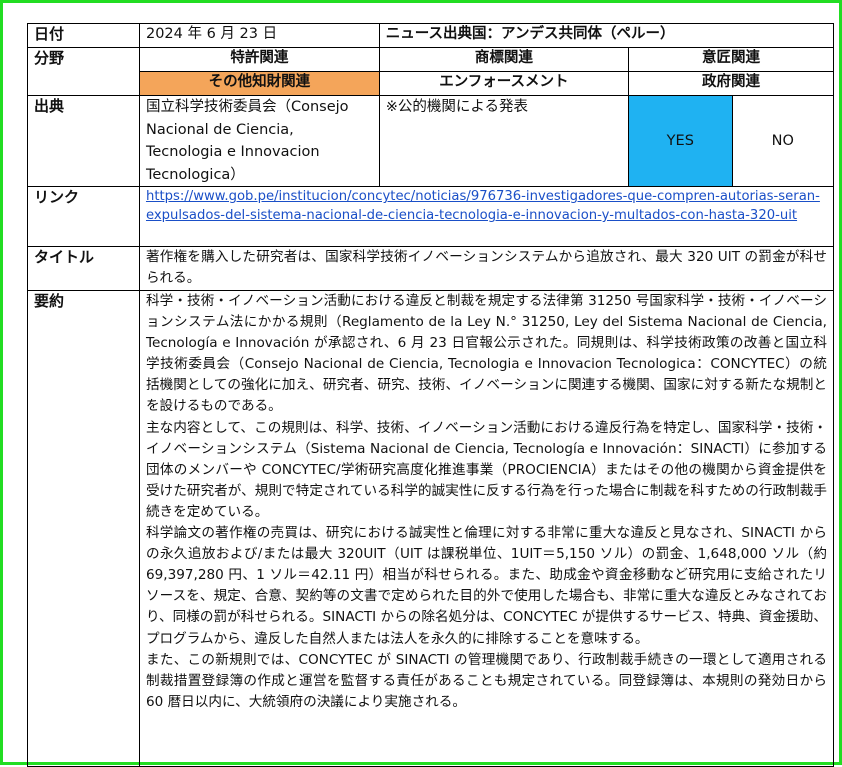 This screenshot has width=842, height=767. What do you see at coordinates (259, 59) in the screenshot?
I see `category-patent: 特許関連` at bounding box center [259, 59].